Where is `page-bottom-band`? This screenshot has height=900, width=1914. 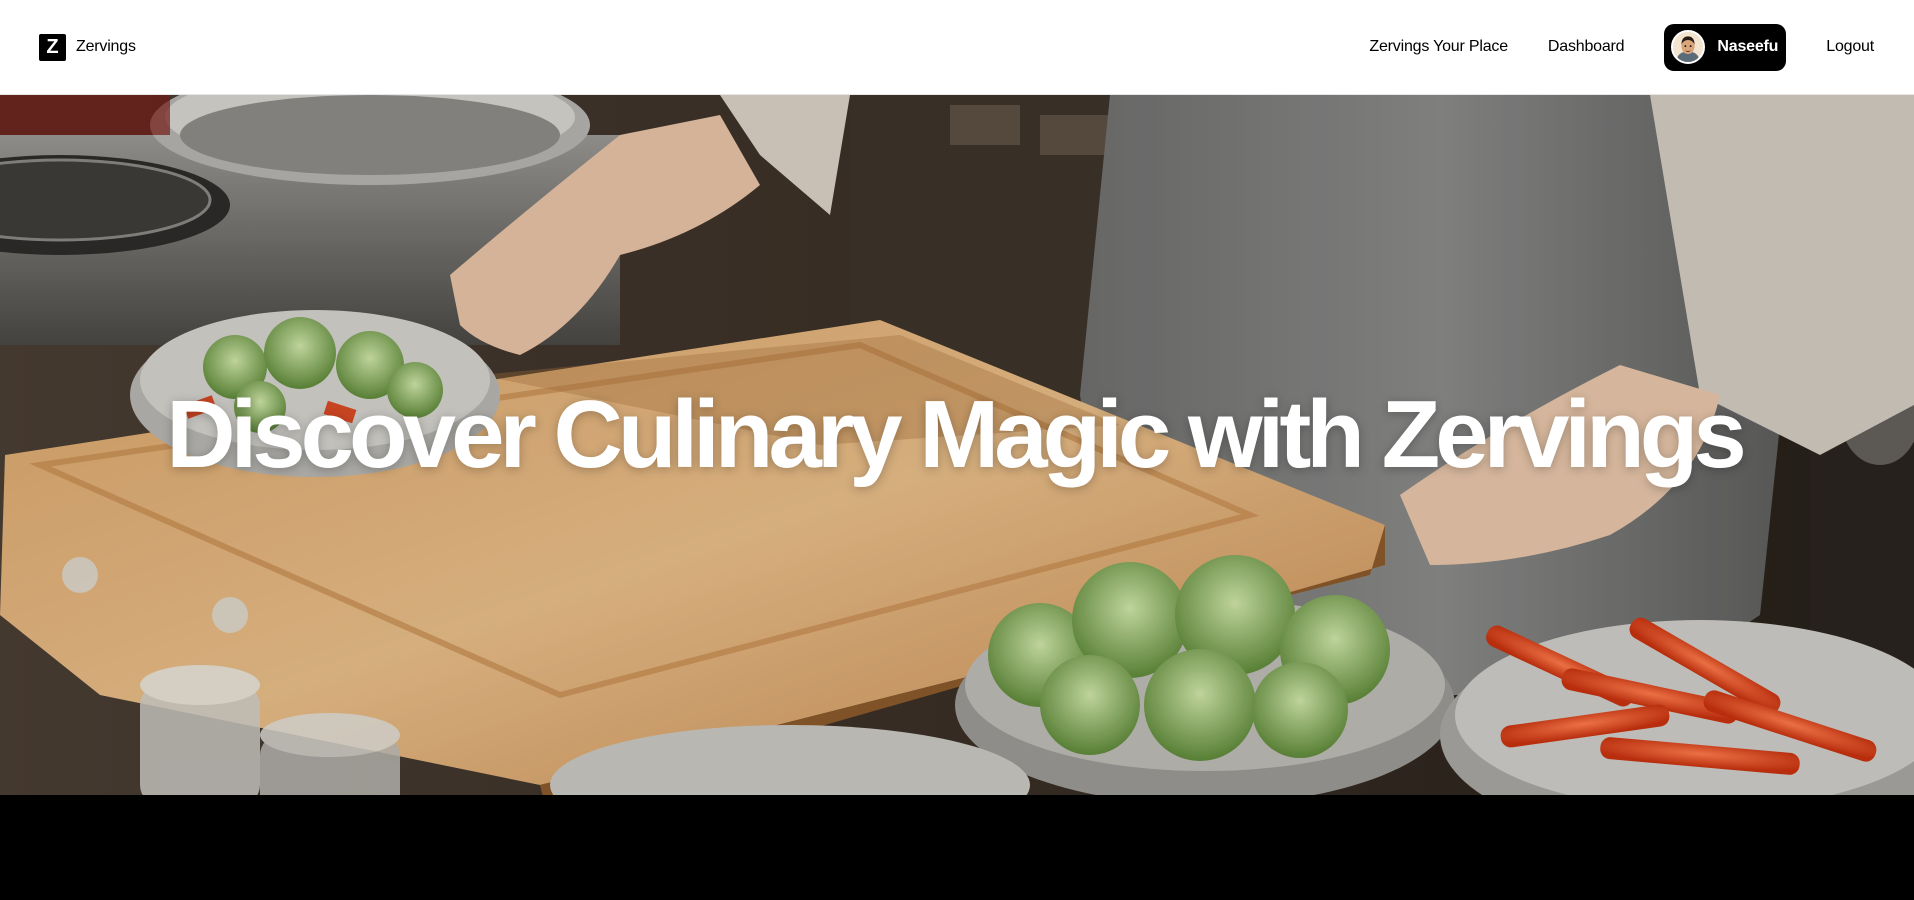
page-bottom-band is located at coordinates (957, 847).